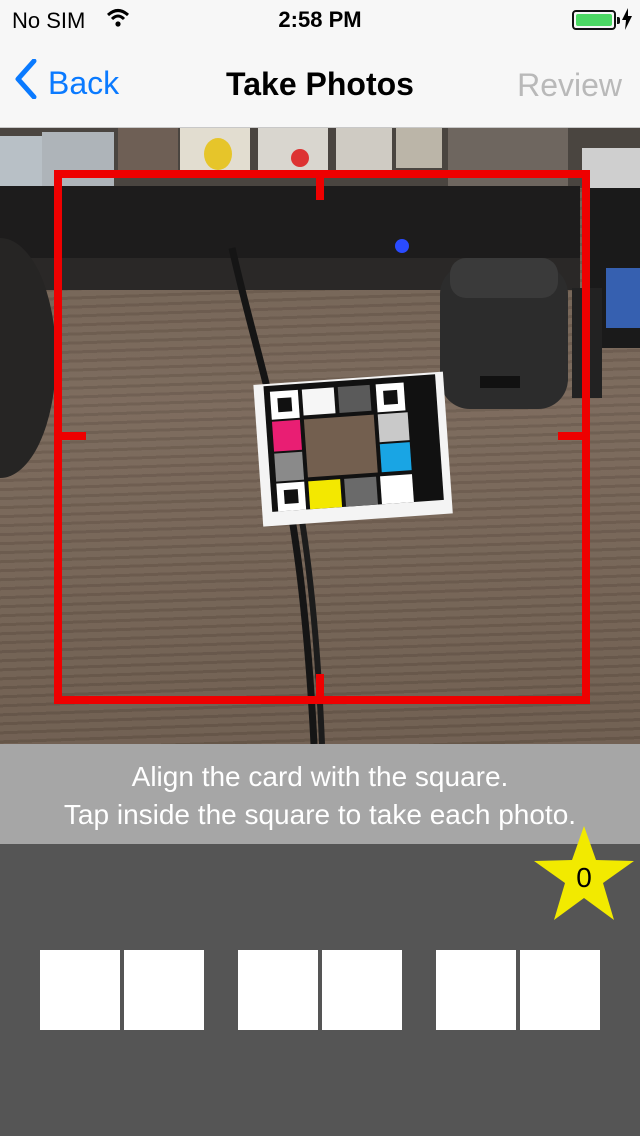 This screenshot has width=640, height=1136. Describe the element at coordinates (320, 84) in the screenshot. I see `navigation-bar: Back Take Photos Review` at that location.